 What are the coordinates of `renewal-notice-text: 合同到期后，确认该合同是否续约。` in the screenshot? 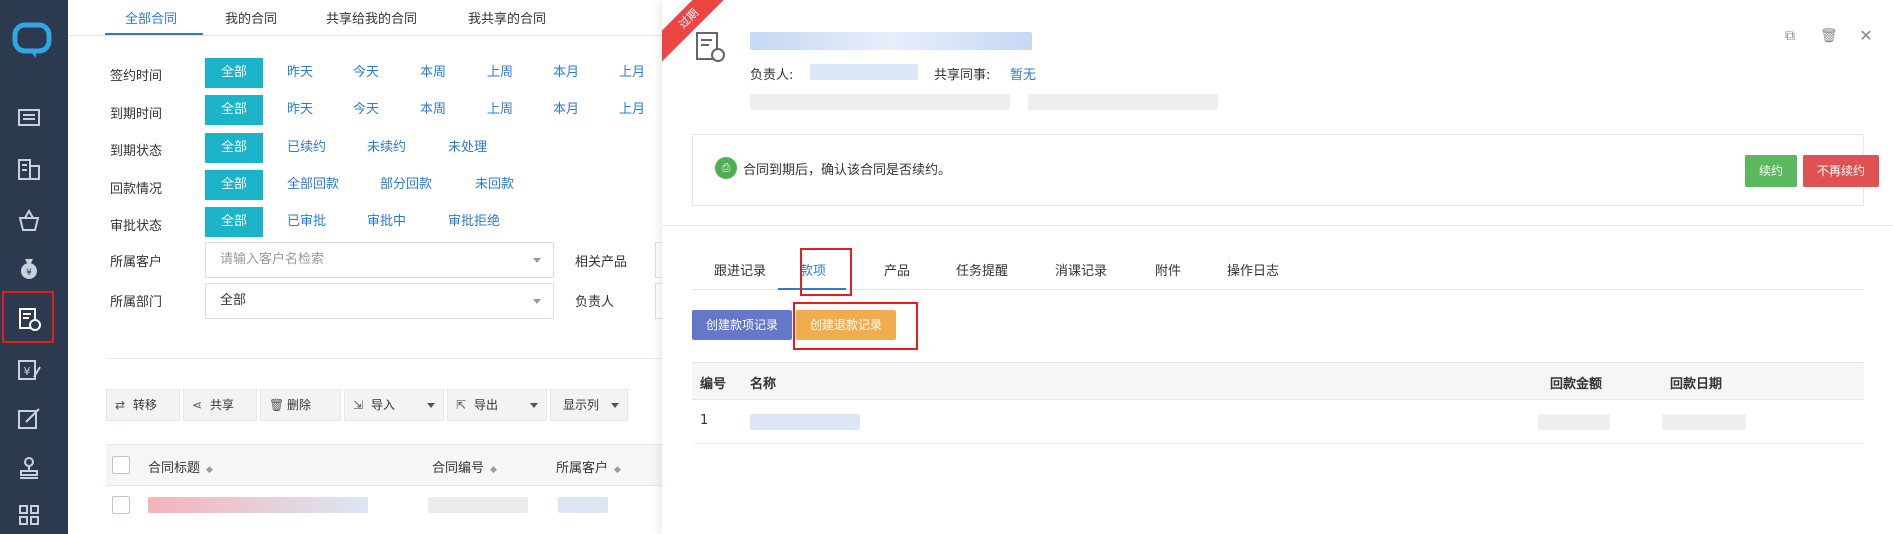 It's located at (847, 170).